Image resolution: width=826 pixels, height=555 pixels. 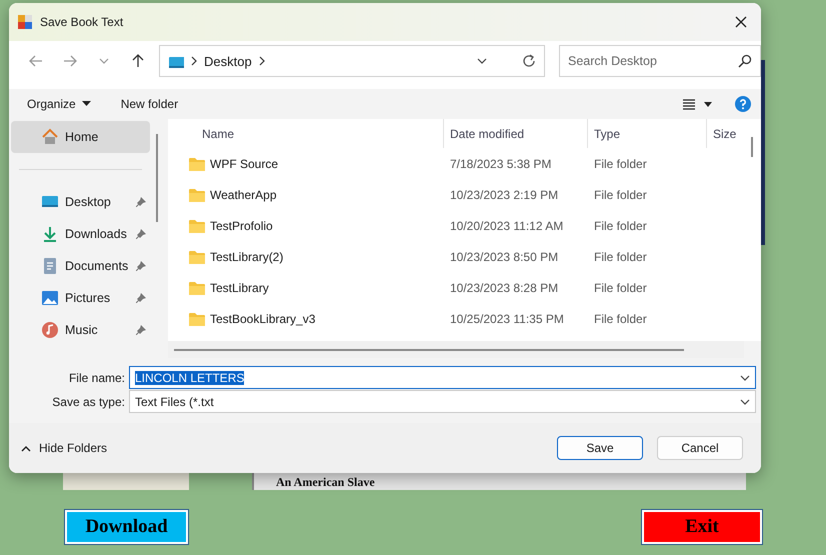 I want to click on forward-icon, so click(x=70, y=61).